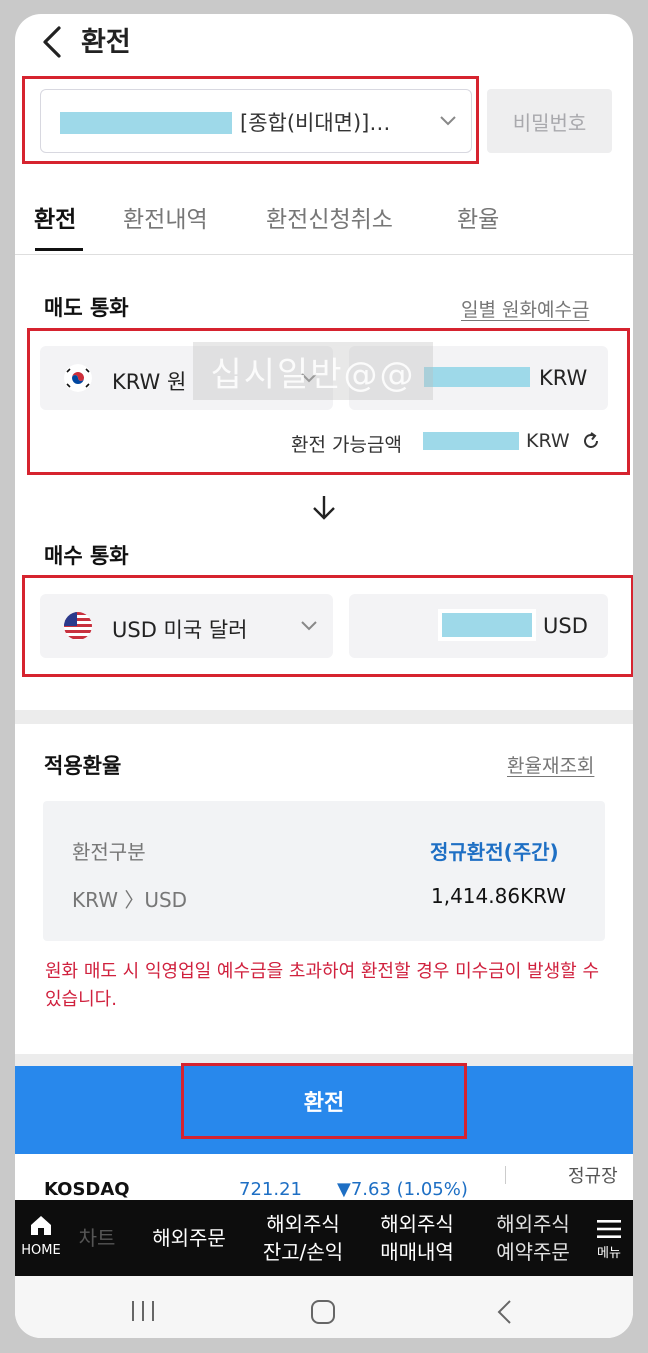  I want to click on ticker-change: ▼7.63 (1.05%), so click(402, 1189).